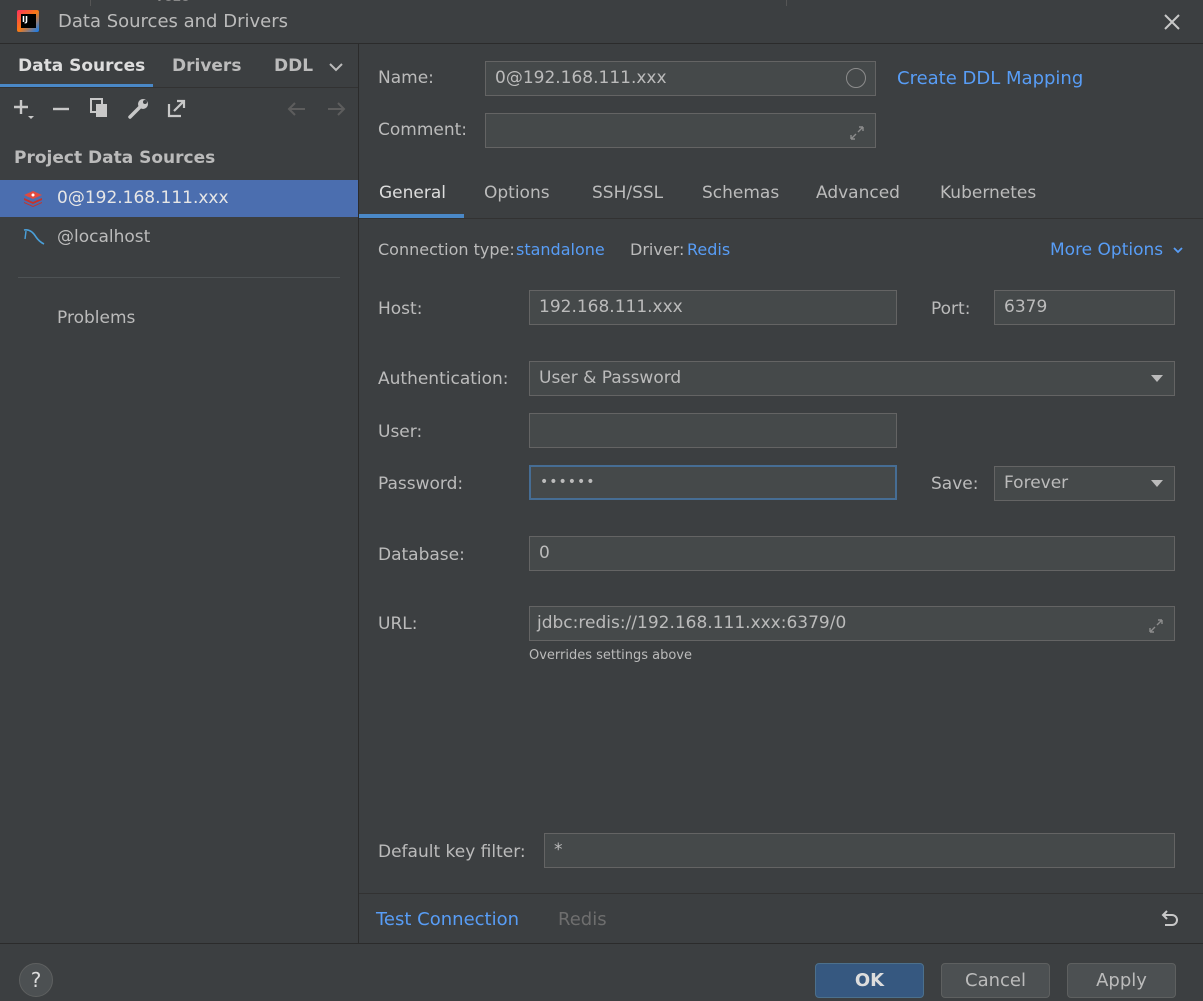 Image resolution: width=1203 pixels, height=1001 pixels. Describe the element at coordinates (177, 109) in the screenshot. I see `jump-to-icon` at that location.